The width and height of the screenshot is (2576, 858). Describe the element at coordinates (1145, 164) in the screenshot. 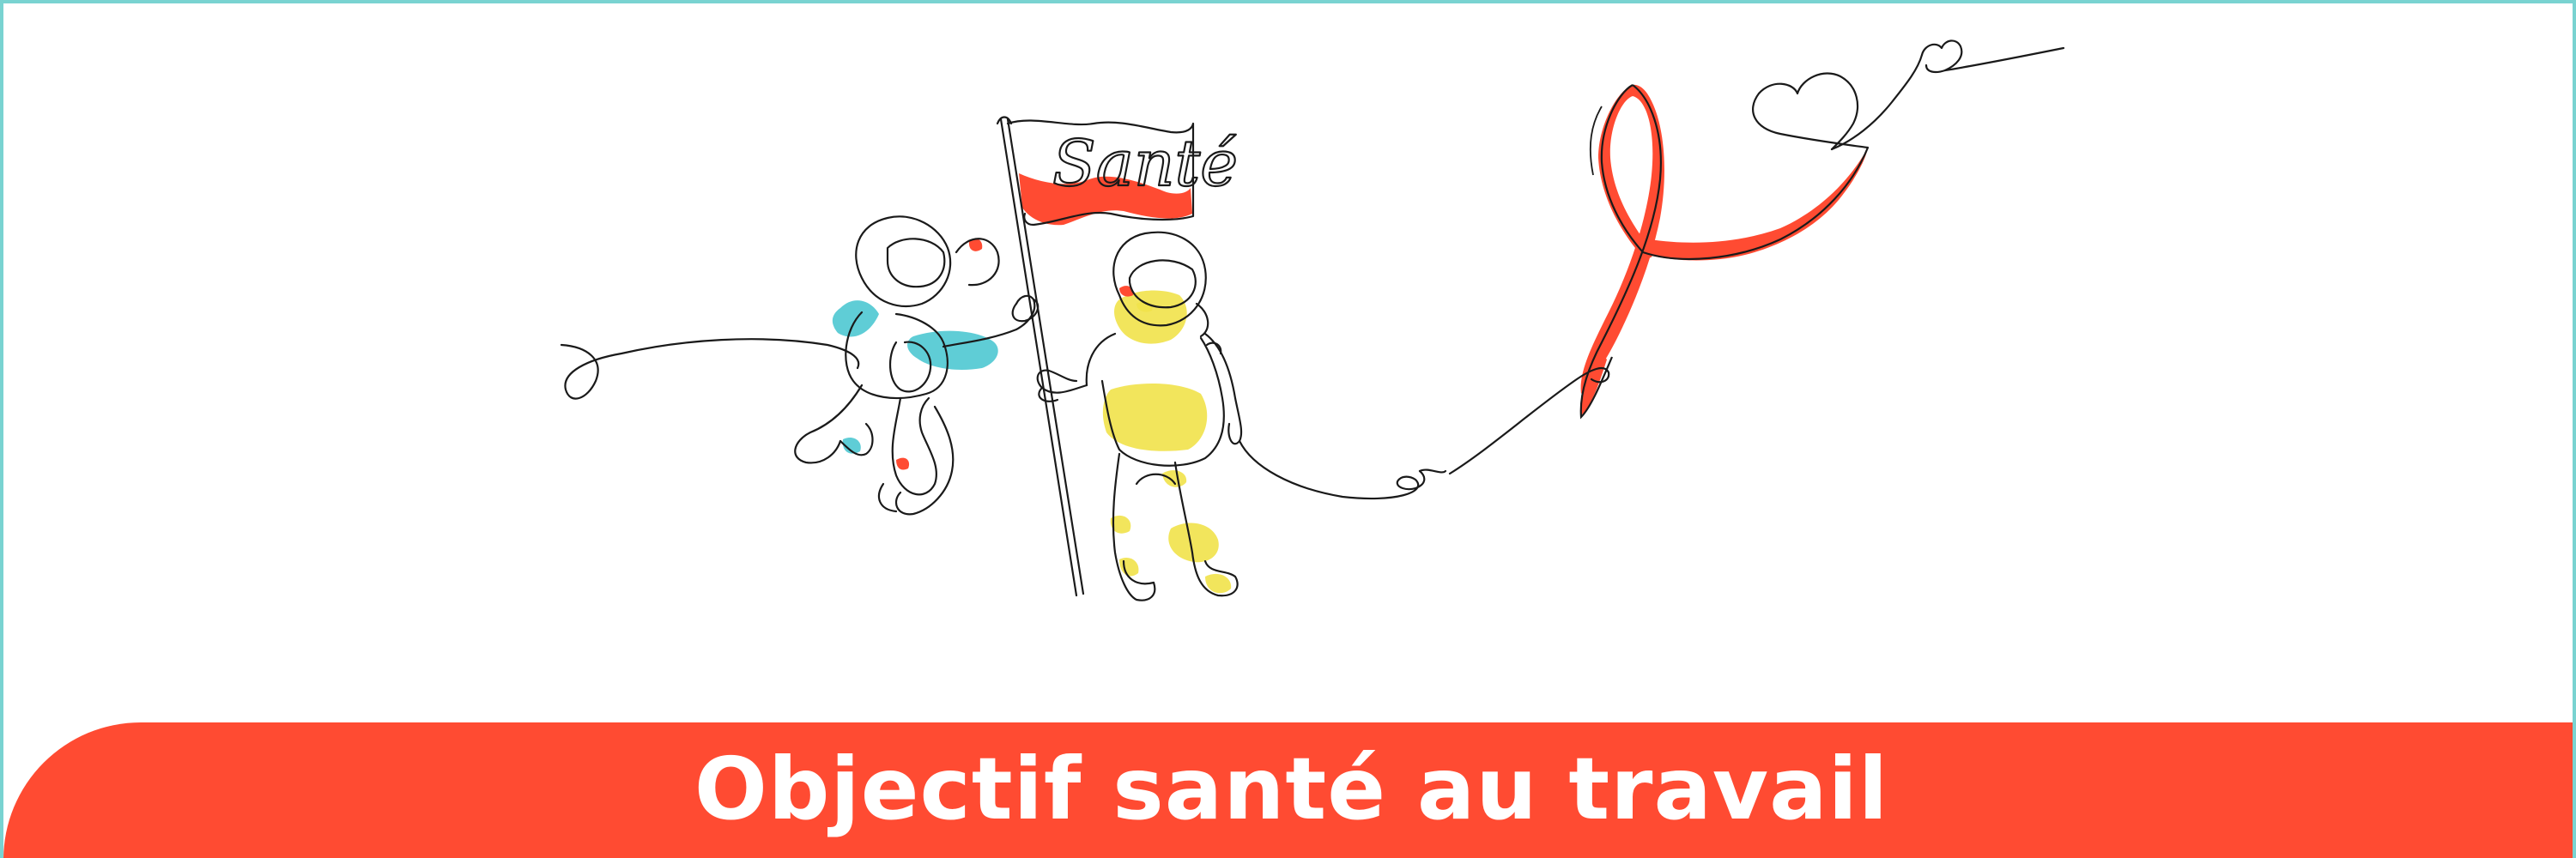

I see `flag-label: Santé` at that location.